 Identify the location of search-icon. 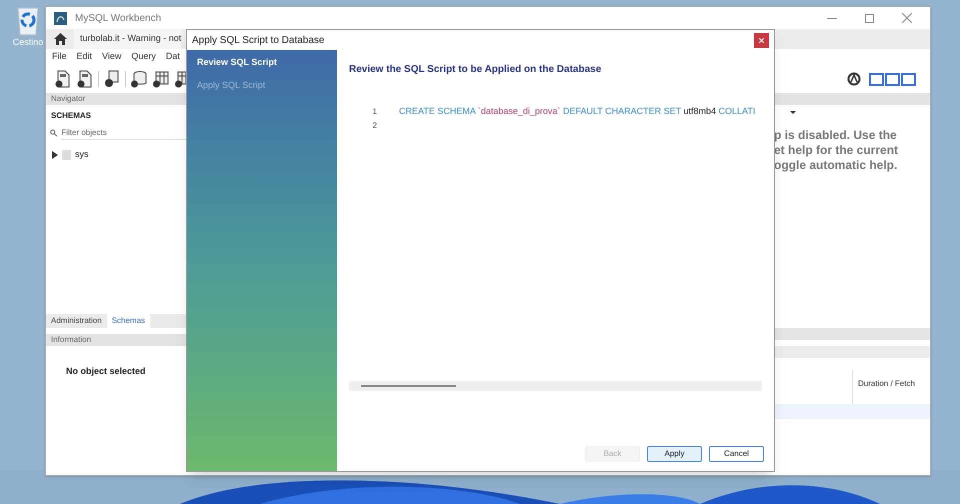
(54, 133).